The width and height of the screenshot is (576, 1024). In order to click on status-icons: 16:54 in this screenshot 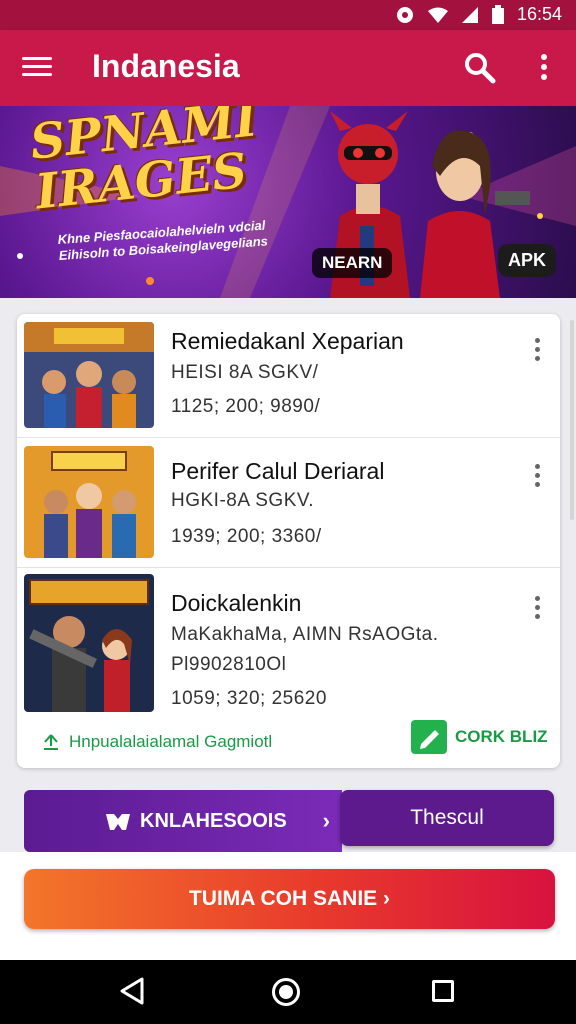, I will do `click(478, 14)`.